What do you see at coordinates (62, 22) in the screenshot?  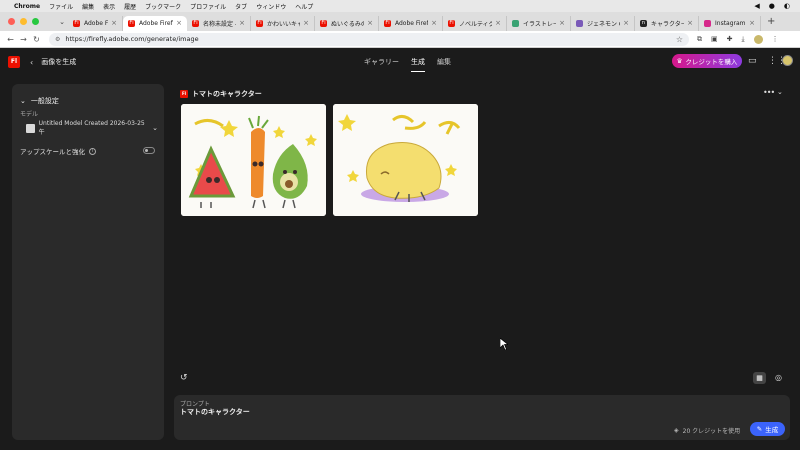 I see `tab-search-icon: ⌄` at bounding box center [62, 22].